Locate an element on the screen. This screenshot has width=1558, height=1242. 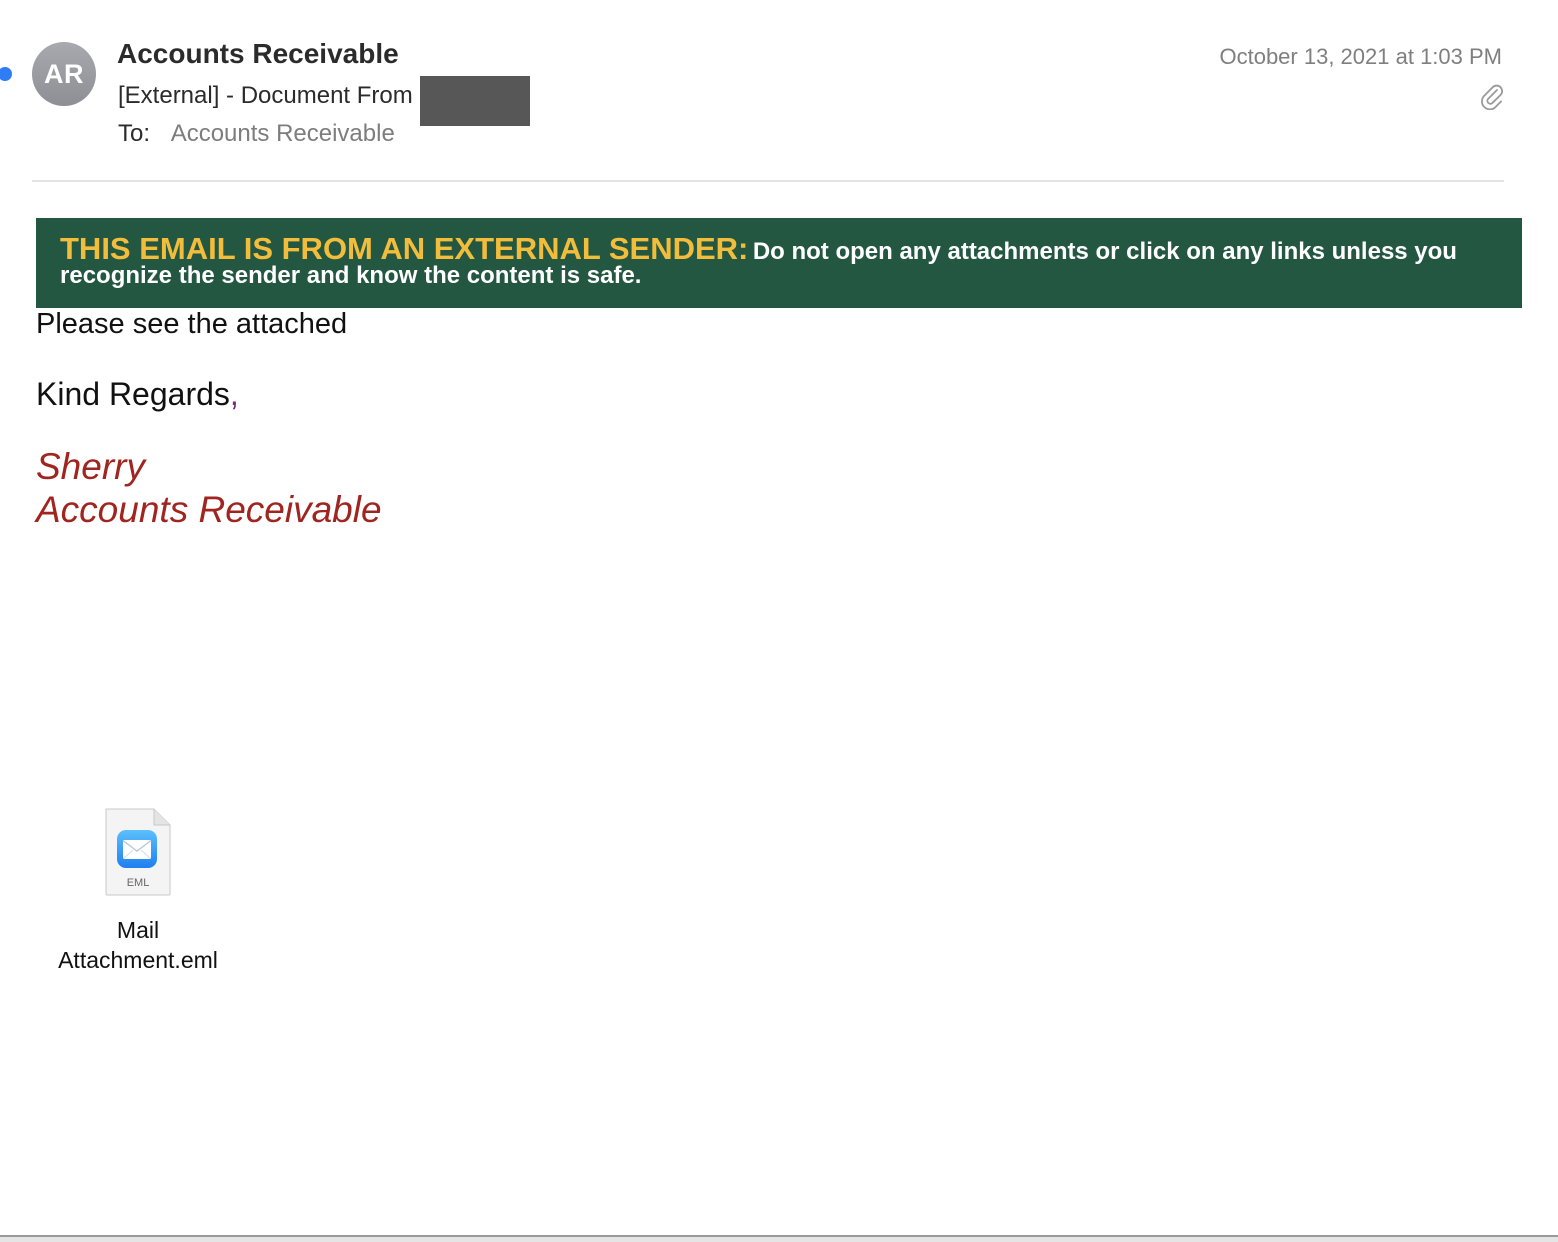
message-date: October 13, 2021 at 1:03 PM is located at coordinates (1360, 56).